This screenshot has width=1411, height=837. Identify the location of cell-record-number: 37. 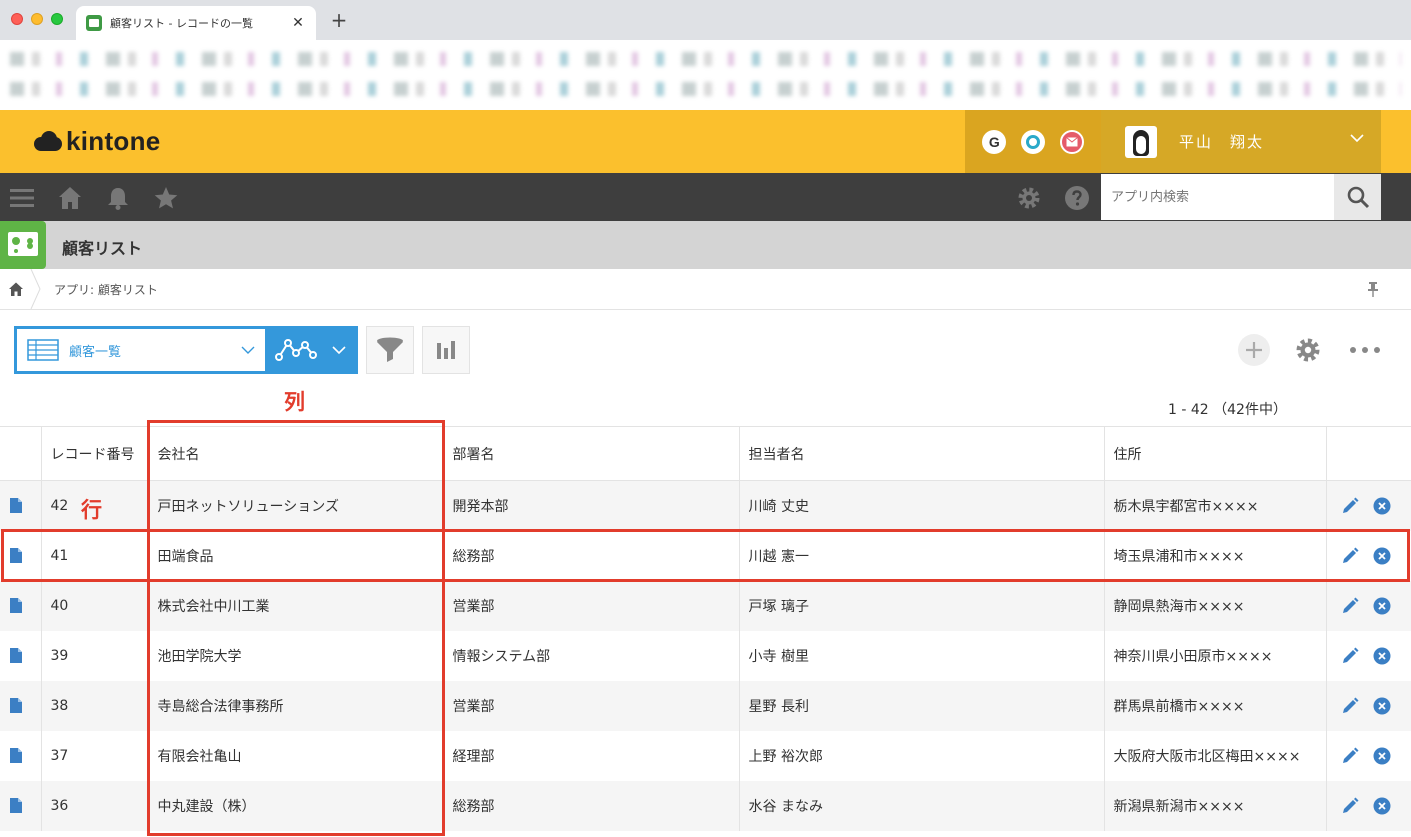
(95, 755).